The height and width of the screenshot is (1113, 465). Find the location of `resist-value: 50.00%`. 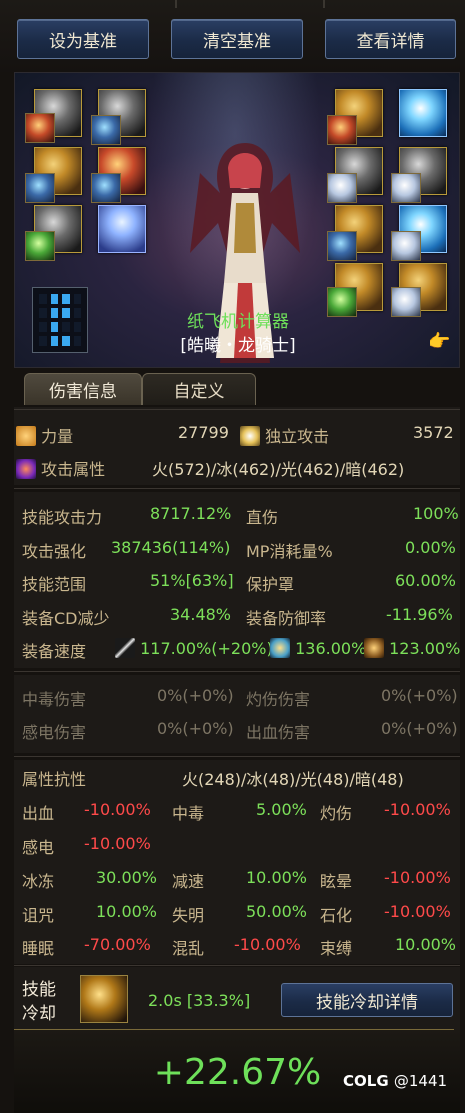

resist-value: 50.00% is located at coordinates (277, 911).